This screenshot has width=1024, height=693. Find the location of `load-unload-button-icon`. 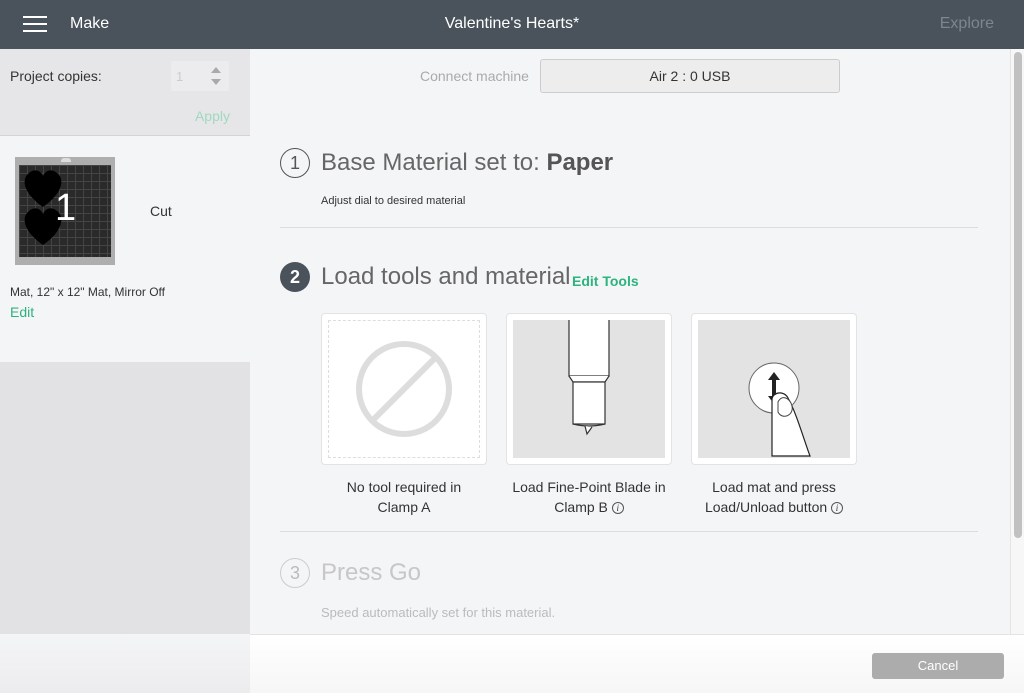

load-unload-button-icon is located at coordinates (779, 409).